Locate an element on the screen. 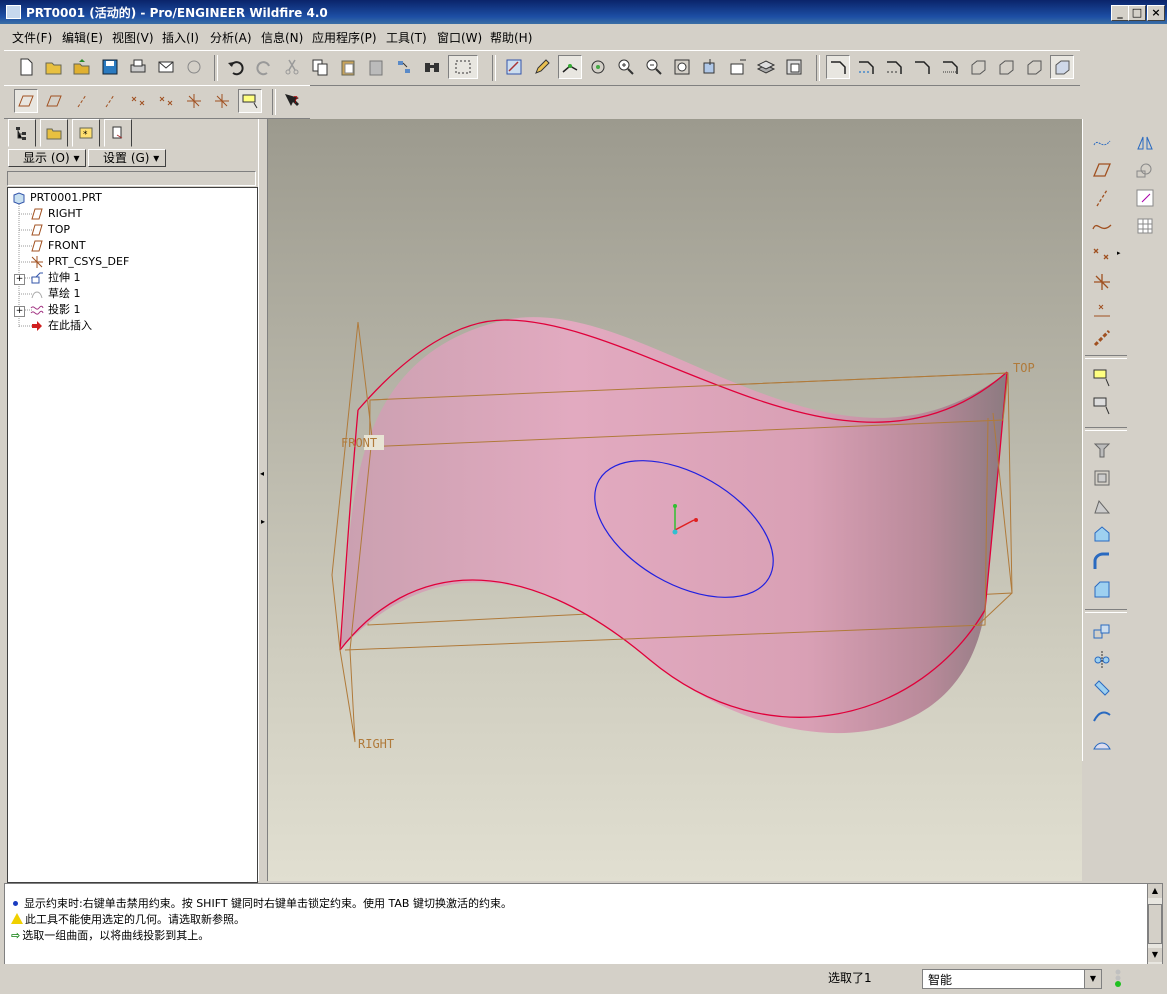 The image size is (1167, 994). draft-tool-button is located at coordinates (1102, 506).